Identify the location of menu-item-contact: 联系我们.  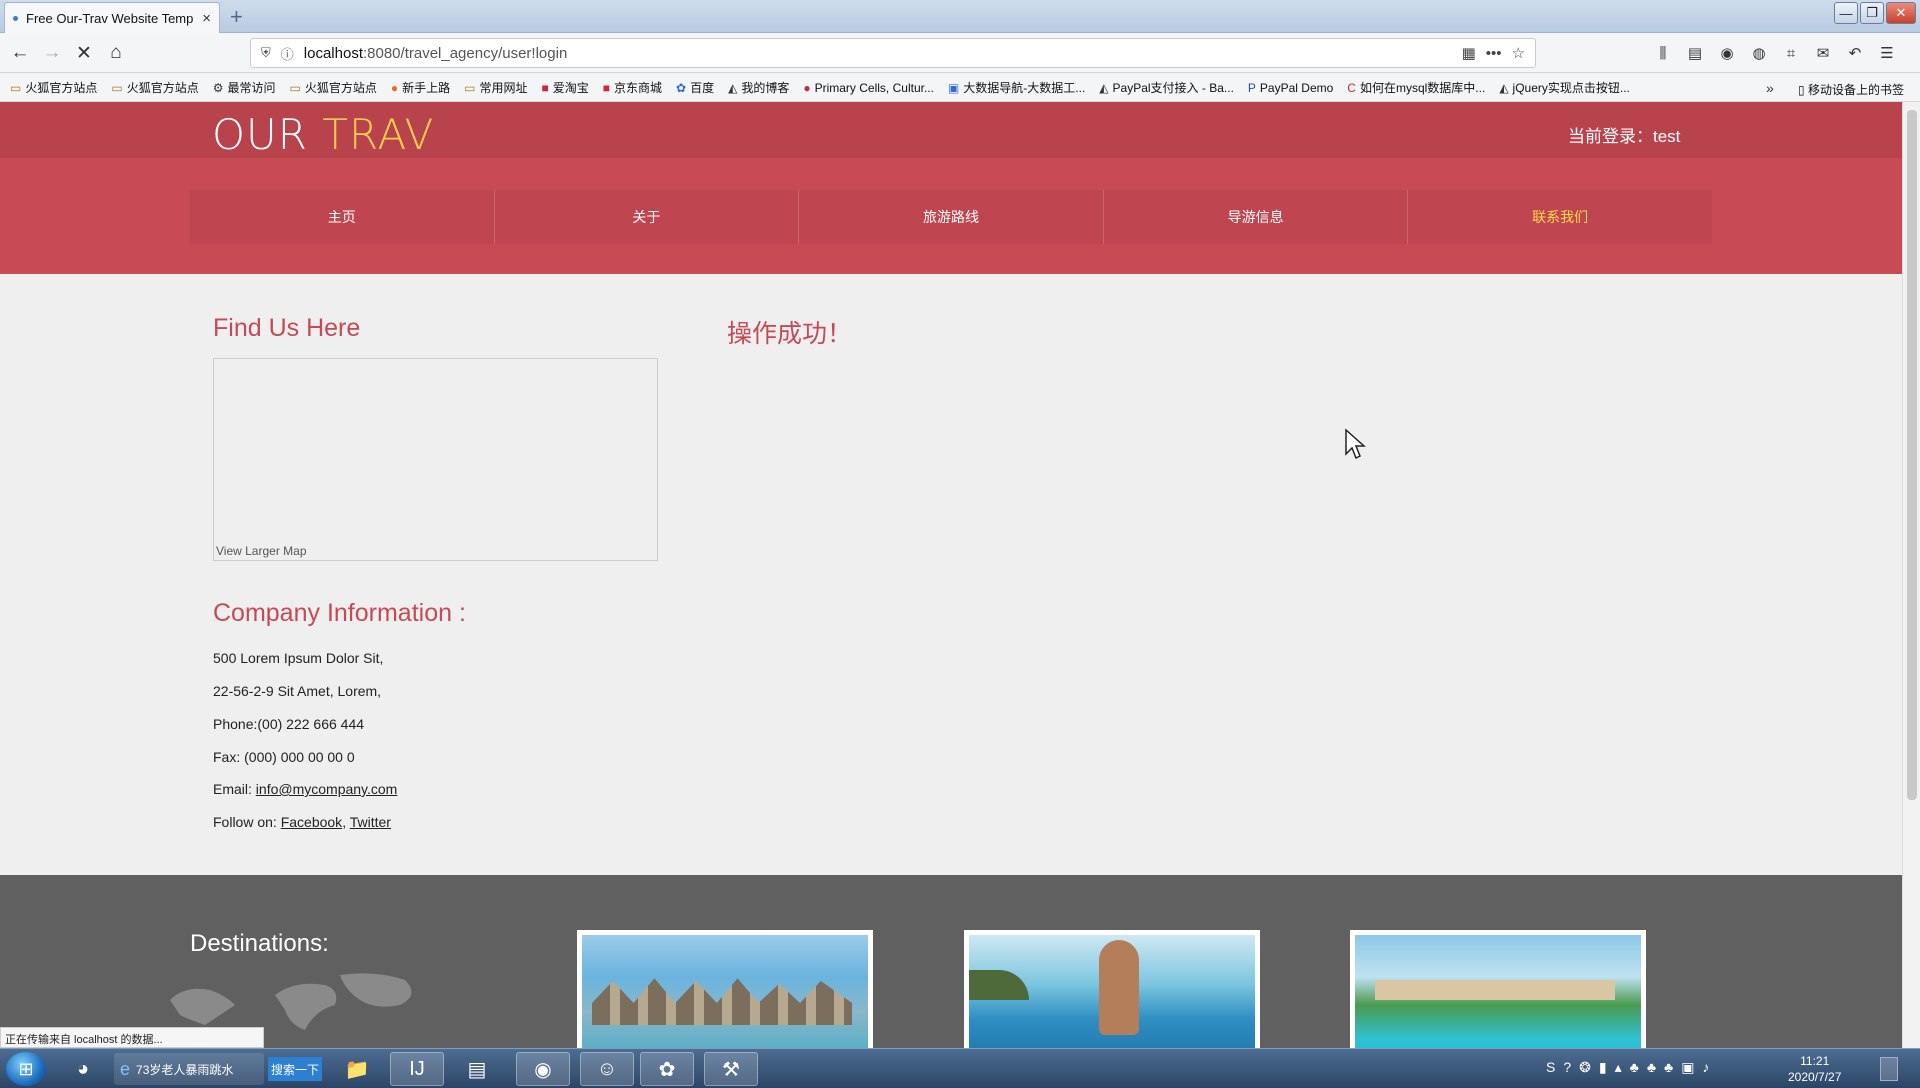
(1560, 217).